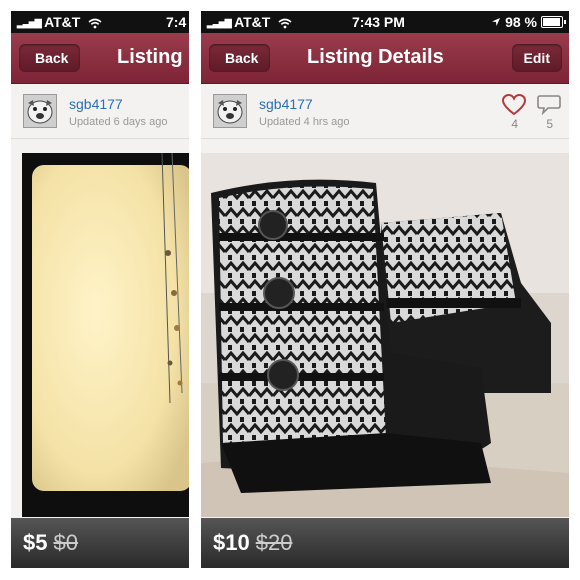  I want to click on likes-count: 4, so click(514, 124).